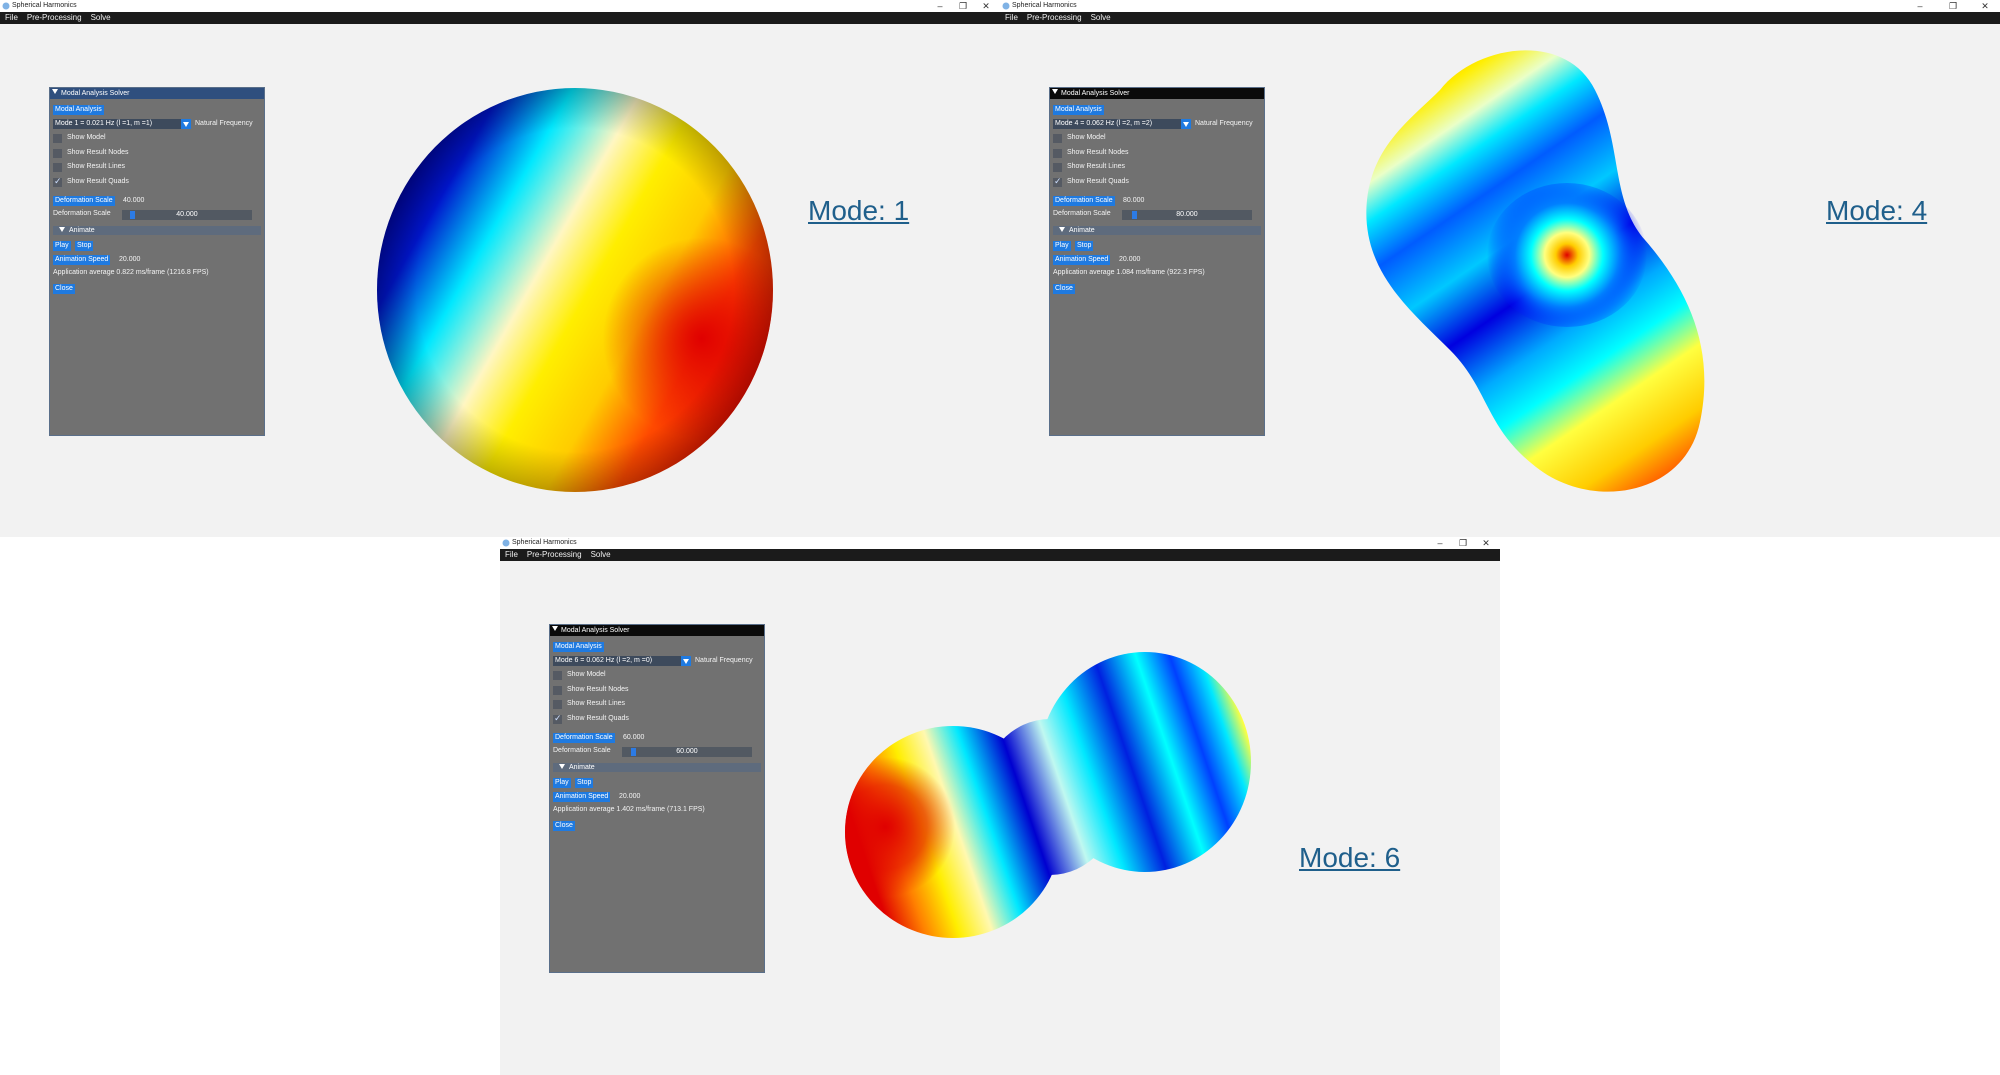 The image size is (2000, 1075). I want to click on mode-select: Mode 1 = 0.021 Hz (l =1, m =1), so click(117, 124).